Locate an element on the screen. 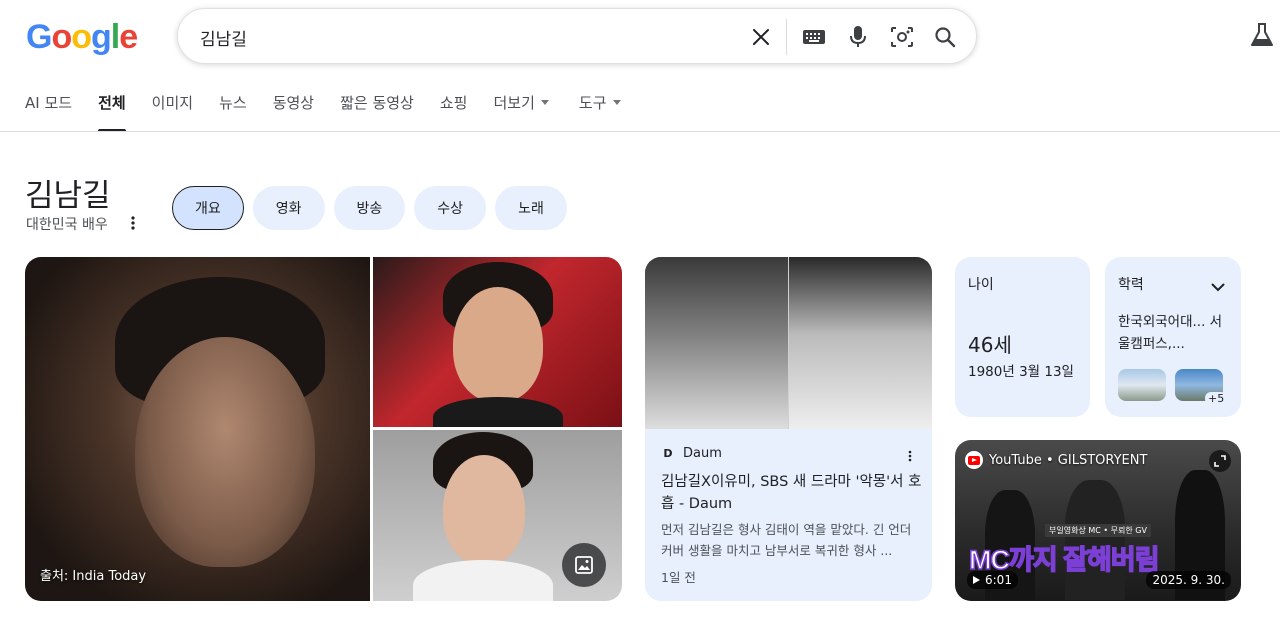 Image resolution: width=1280 pixels, height=622 pixels. education-more-count: +5 is located at coordinates (1216, 398).